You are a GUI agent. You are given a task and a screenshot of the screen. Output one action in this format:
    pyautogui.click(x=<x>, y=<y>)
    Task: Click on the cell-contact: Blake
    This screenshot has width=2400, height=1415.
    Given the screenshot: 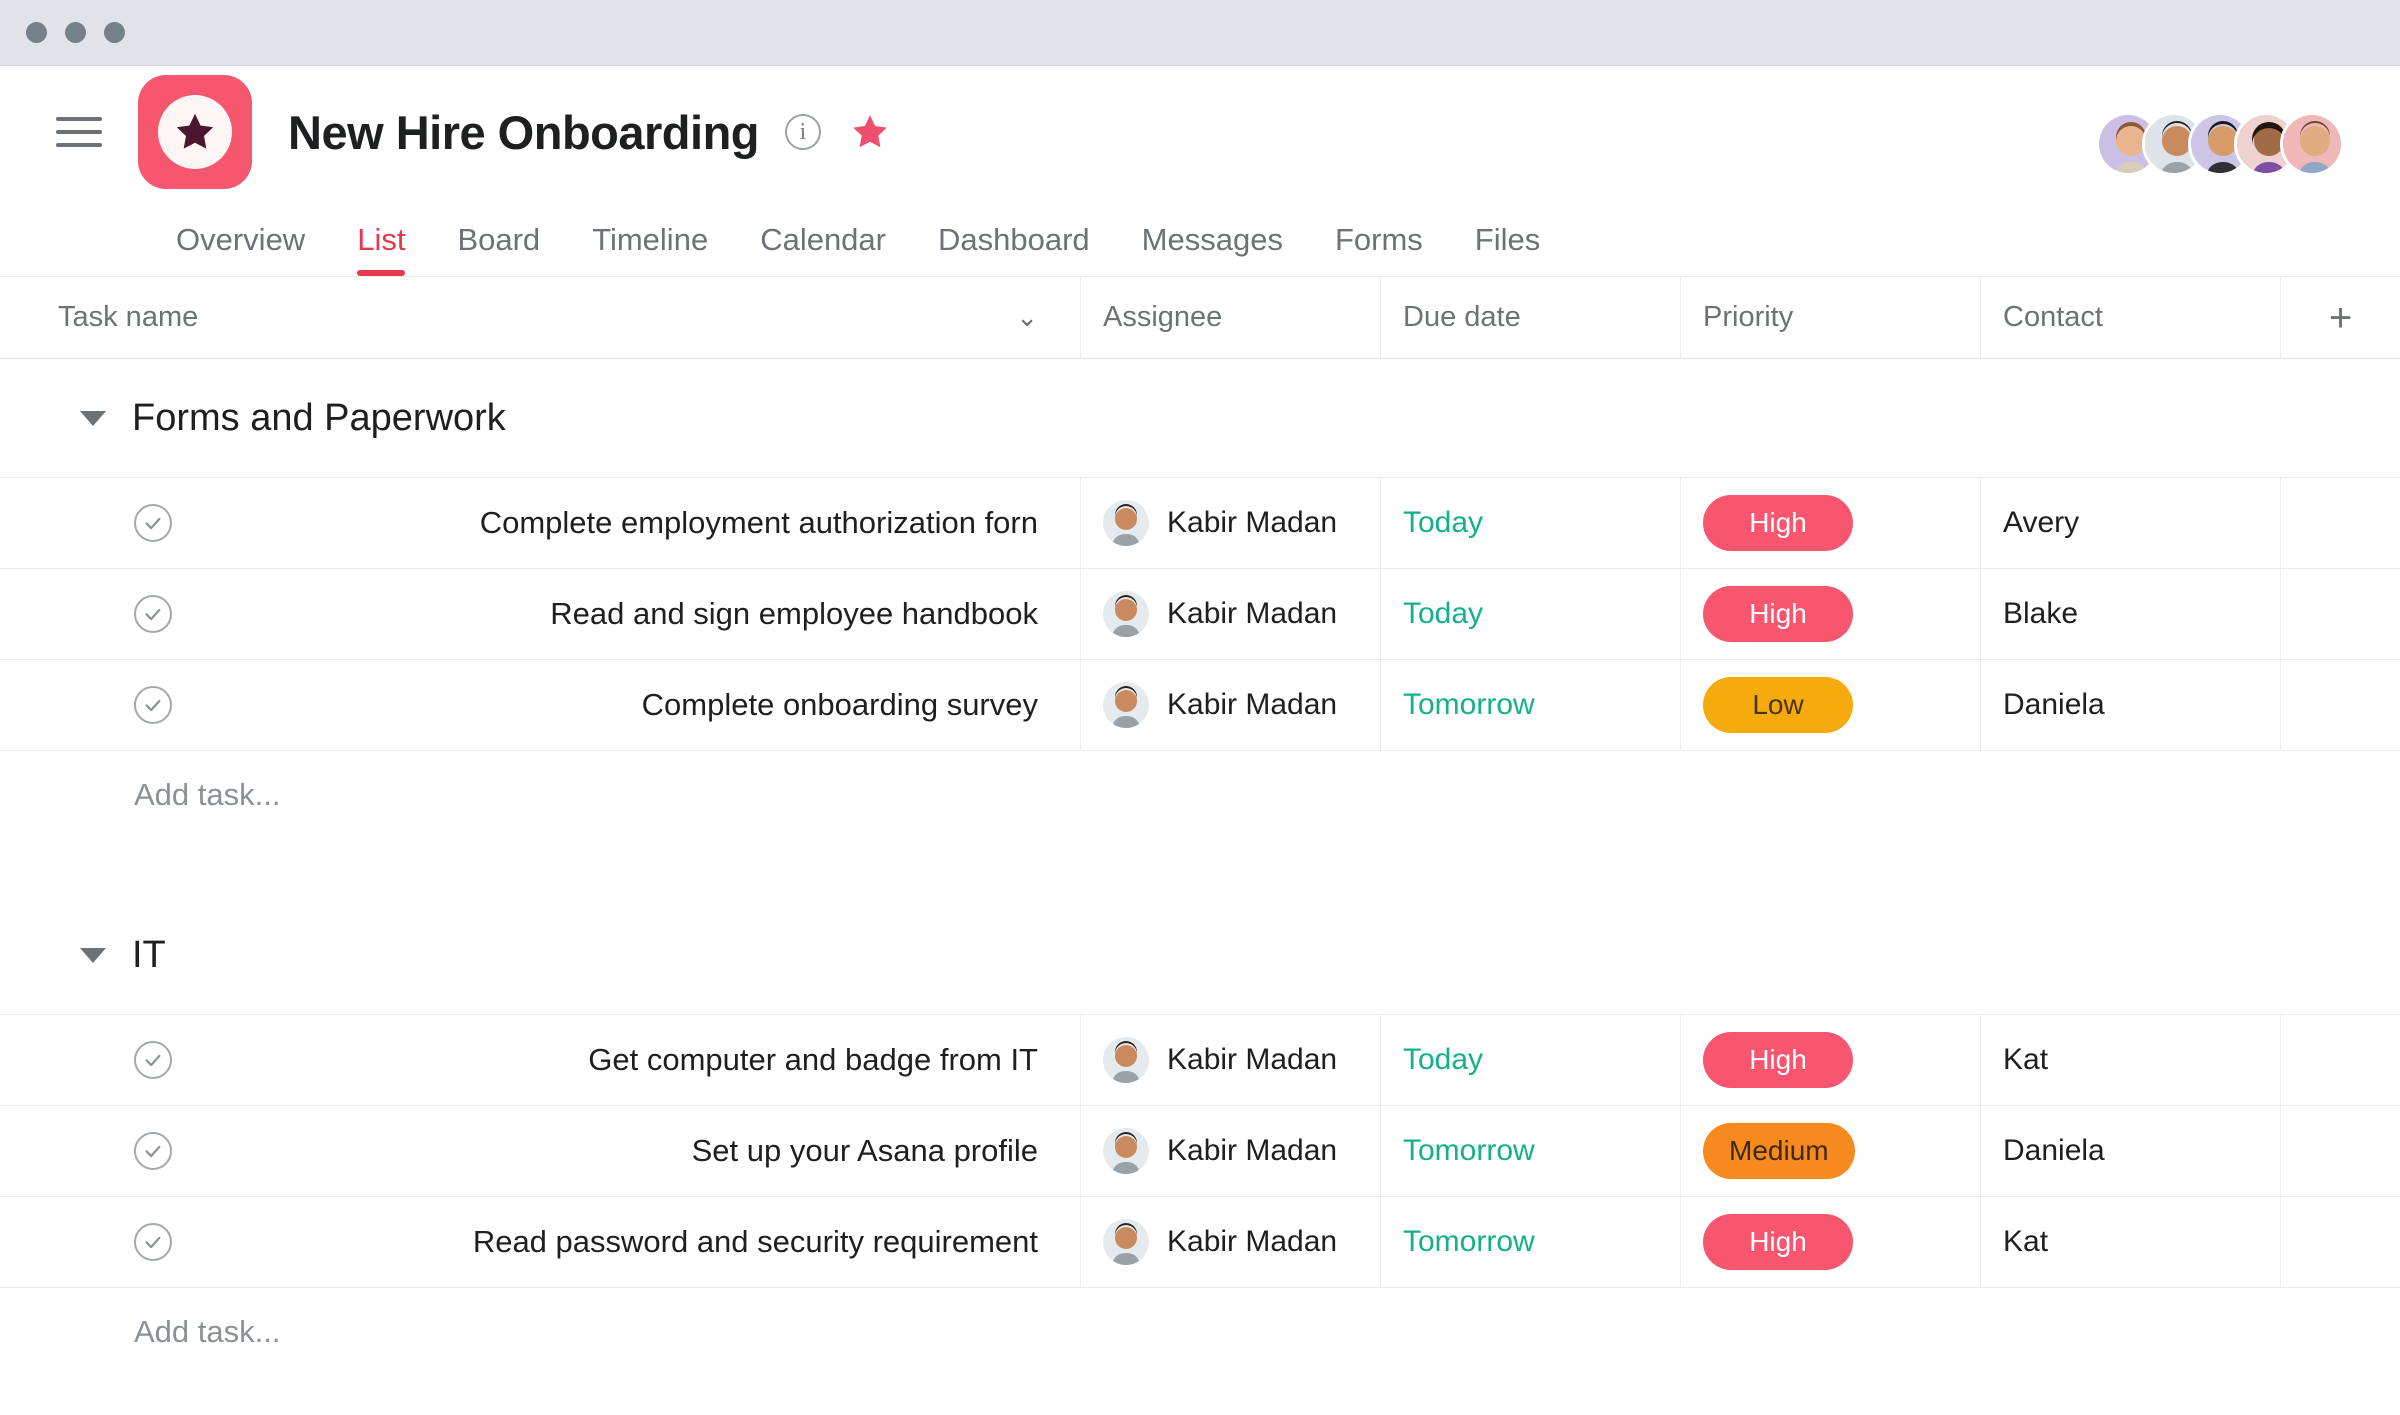 What is the action you would take?
    pyautogui.click(x=2130, y=614)
    